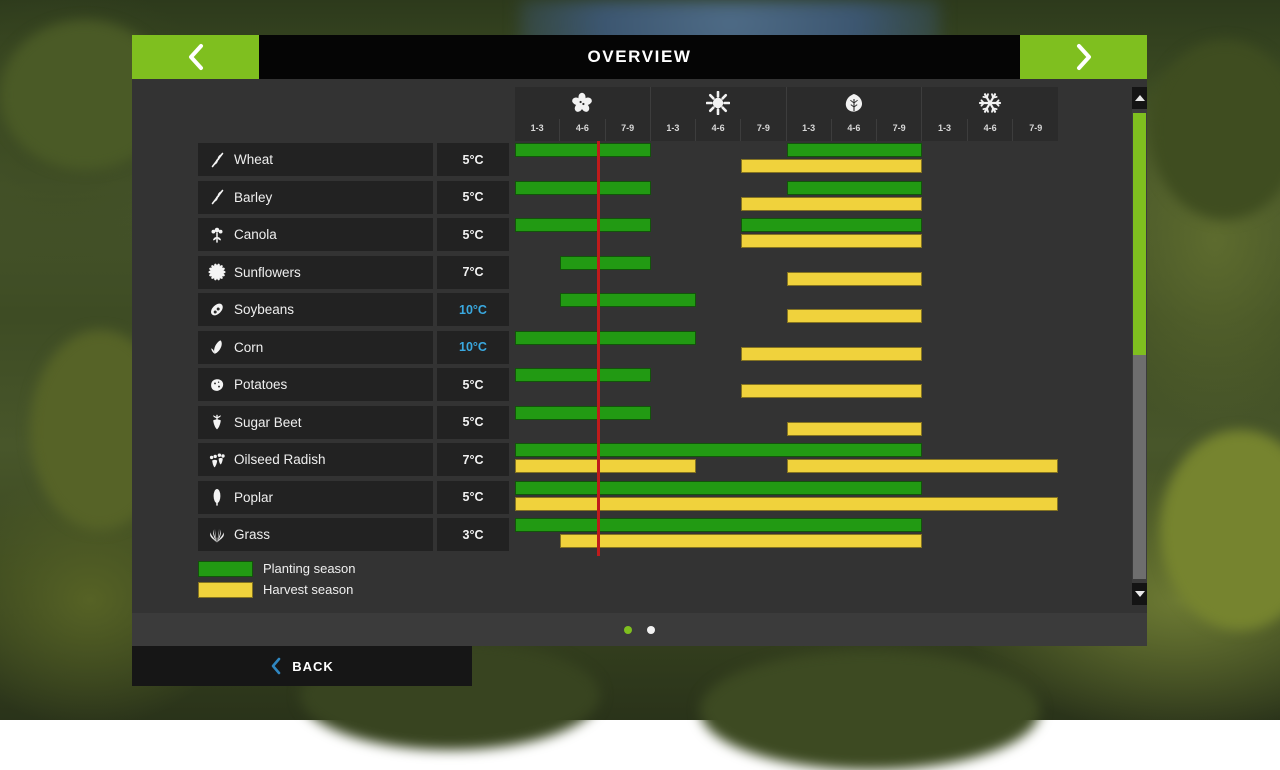  I want to click on crop-name-cell: Canola, so click(315, 234).